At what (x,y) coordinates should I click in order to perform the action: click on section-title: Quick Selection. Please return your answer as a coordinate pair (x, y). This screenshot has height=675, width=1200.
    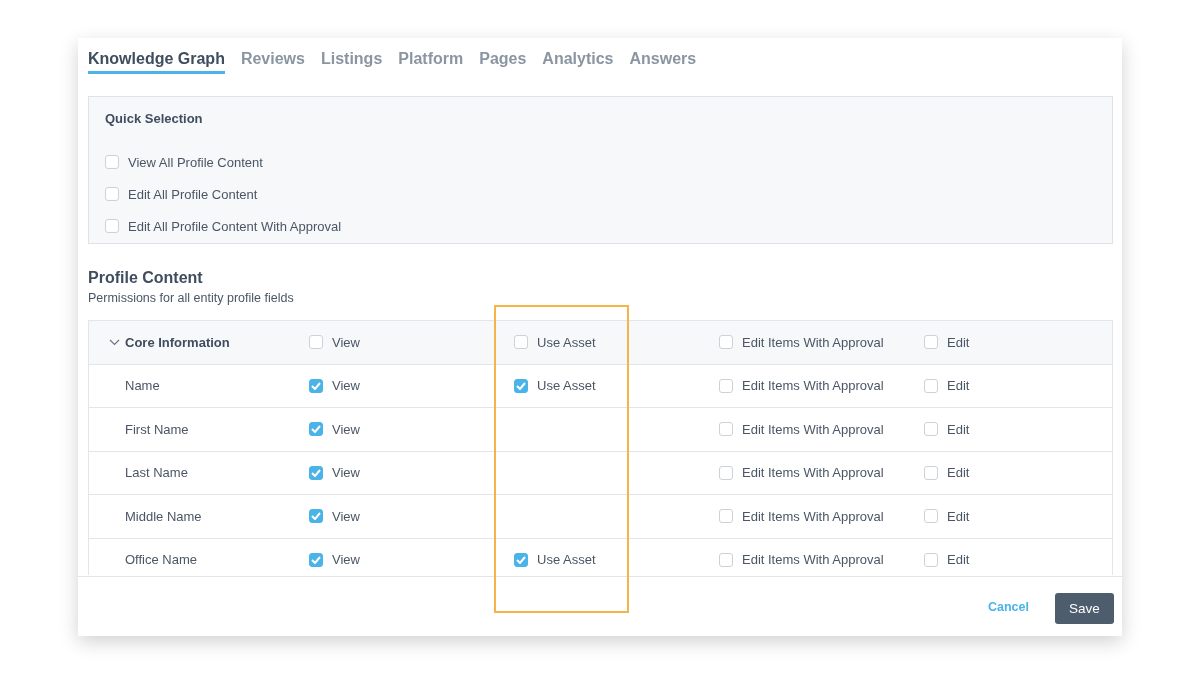
    Looking at the image, I should click on (154, 118).